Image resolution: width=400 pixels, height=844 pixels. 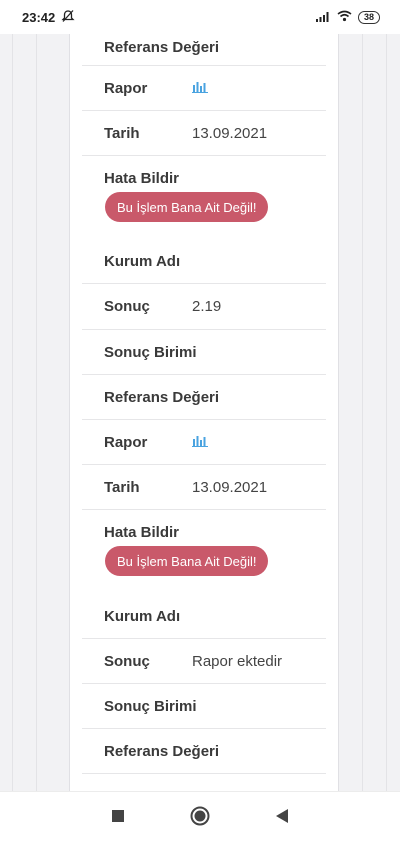 I want to click on notifications-off-icon, so click(x=68, y=17).